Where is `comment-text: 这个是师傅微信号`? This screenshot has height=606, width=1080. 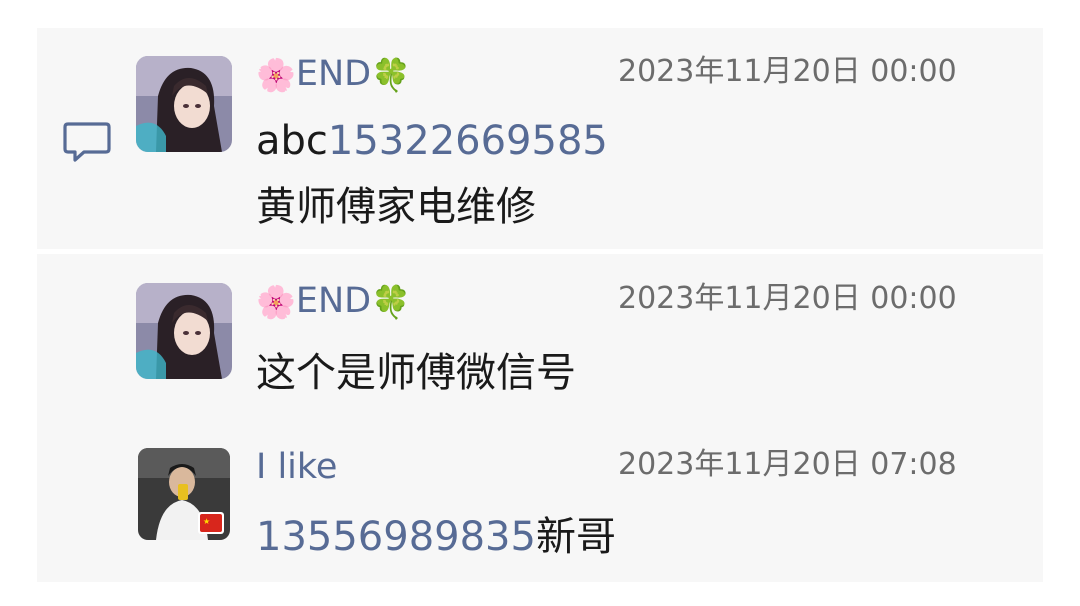 comment-text: 这个是师傅微信号 is located at coordinates (416, 373).